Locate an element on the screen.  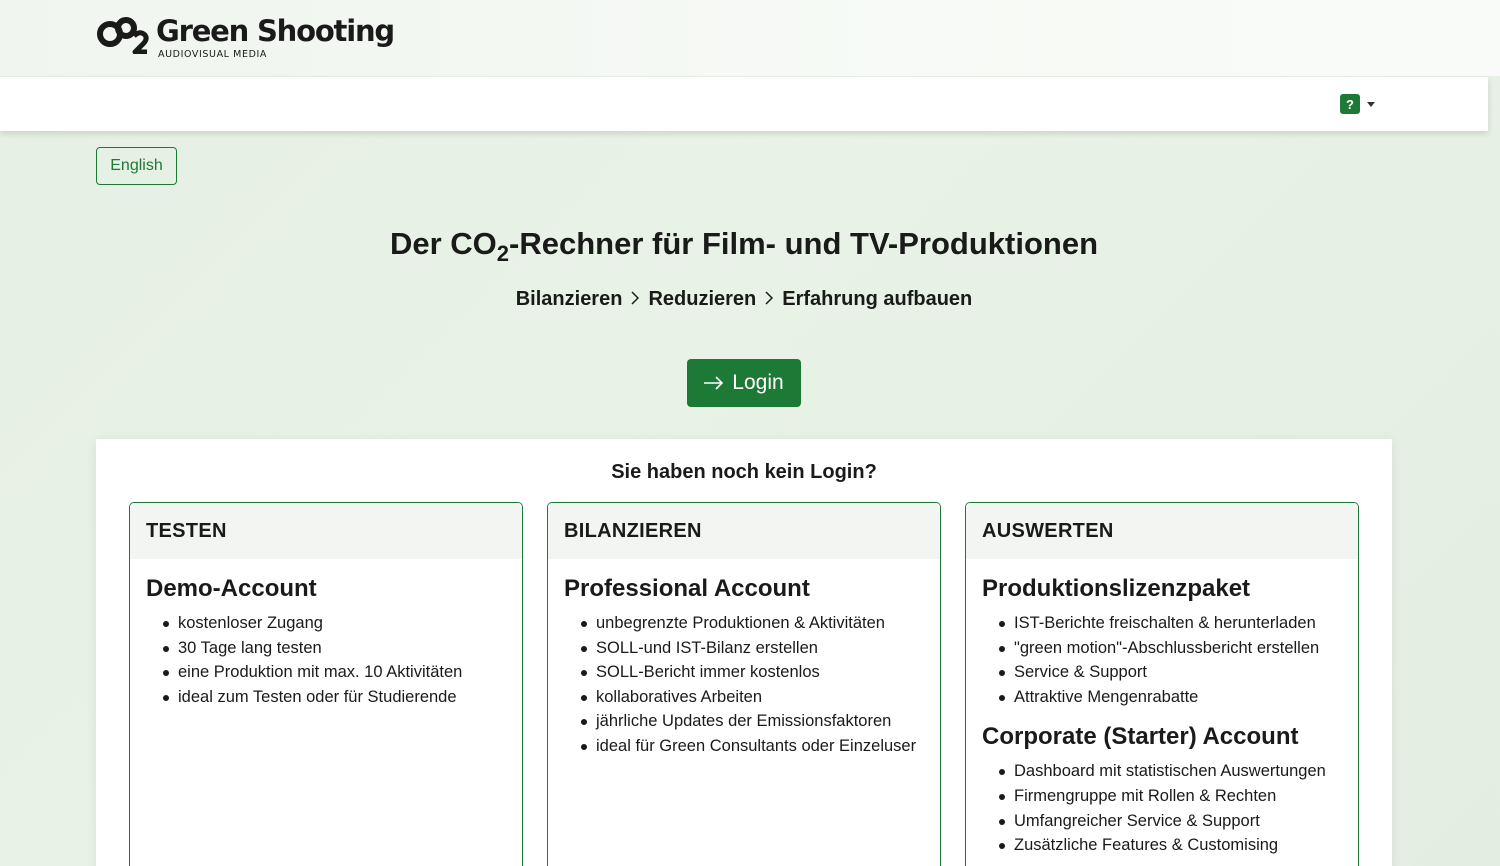
login-label: Login is located at coordinates (758, 382).